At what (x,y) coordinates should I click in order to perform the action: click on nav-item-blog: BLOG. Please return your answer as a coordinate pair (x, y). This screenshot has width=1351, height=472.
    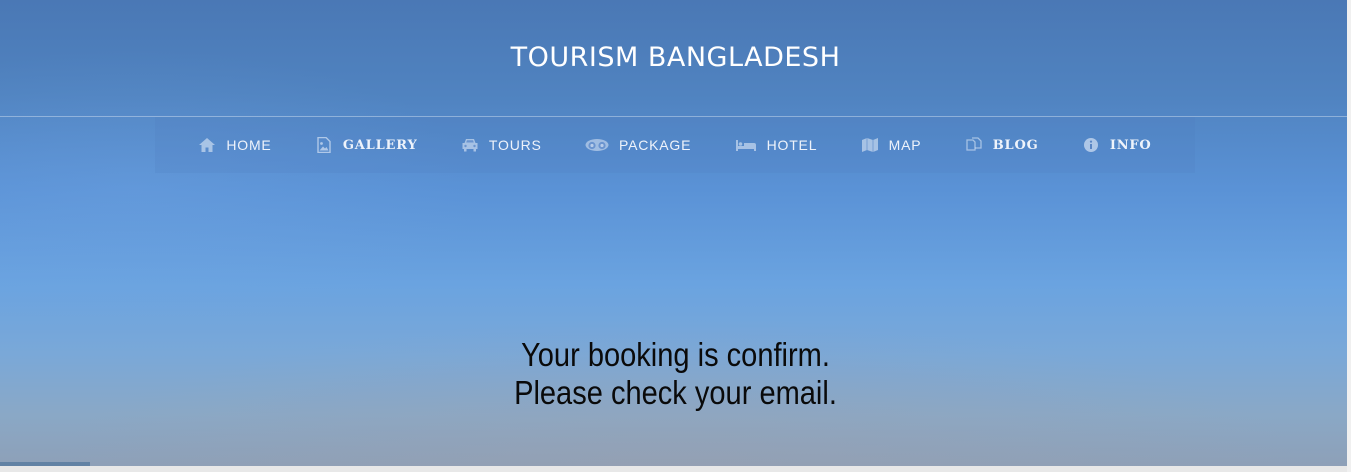
    Looking at the image, I should click on (1002, 145).